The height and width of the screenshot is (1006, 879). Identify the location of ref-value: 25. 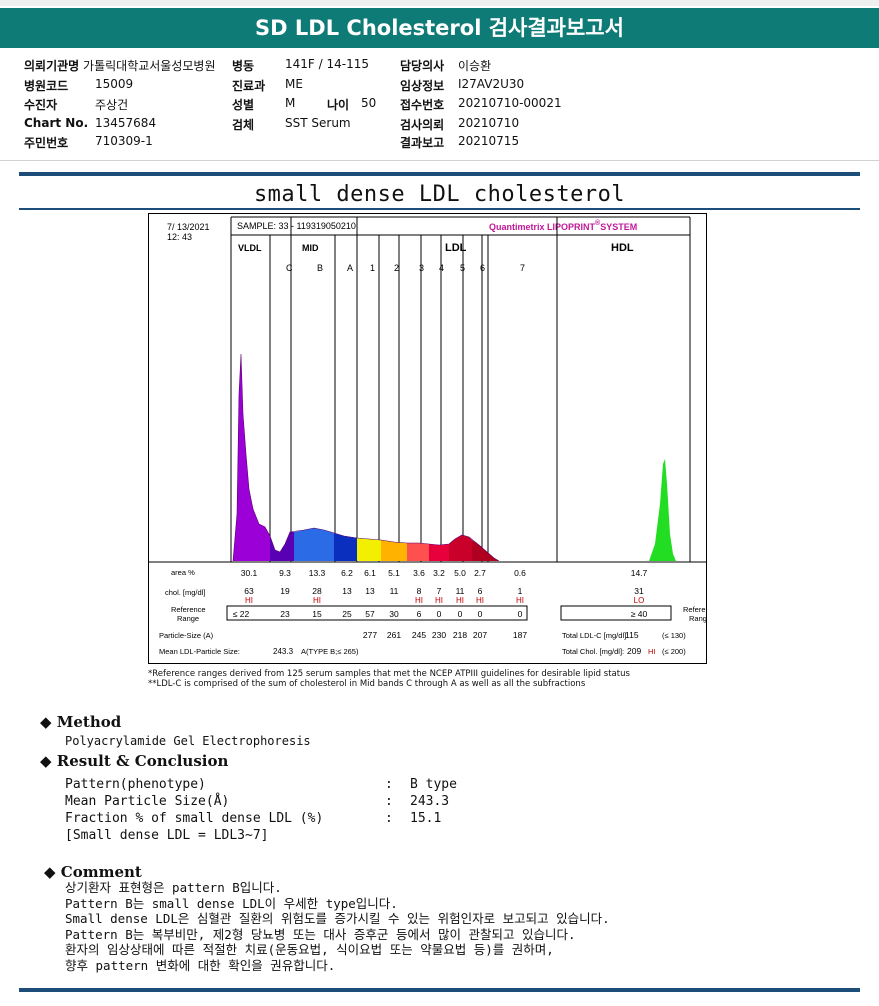
(347, 614).